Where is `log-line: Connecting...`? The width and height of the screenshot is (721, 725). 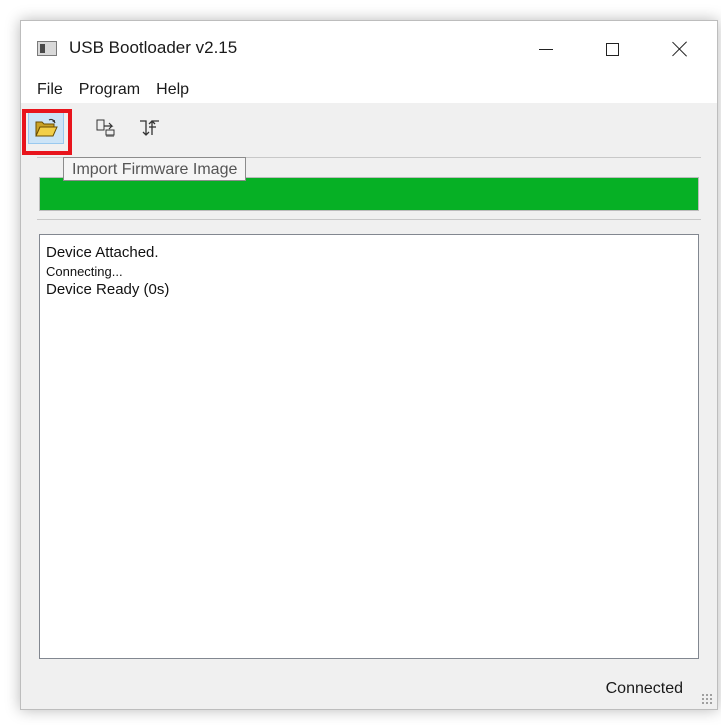
log-line: Connecting... is located at coordinates (84, 271).